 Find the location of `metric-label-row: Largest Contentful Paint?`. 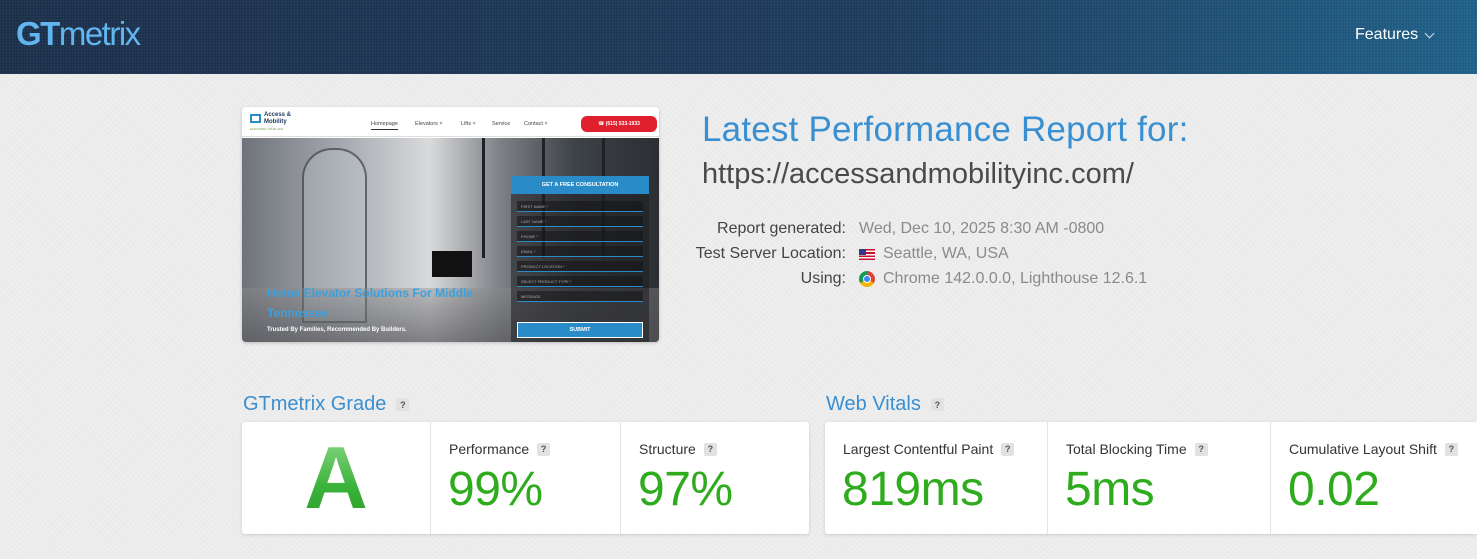

metric-label-row: Largest Contentful Paint? is located at coordinates (929, 449).